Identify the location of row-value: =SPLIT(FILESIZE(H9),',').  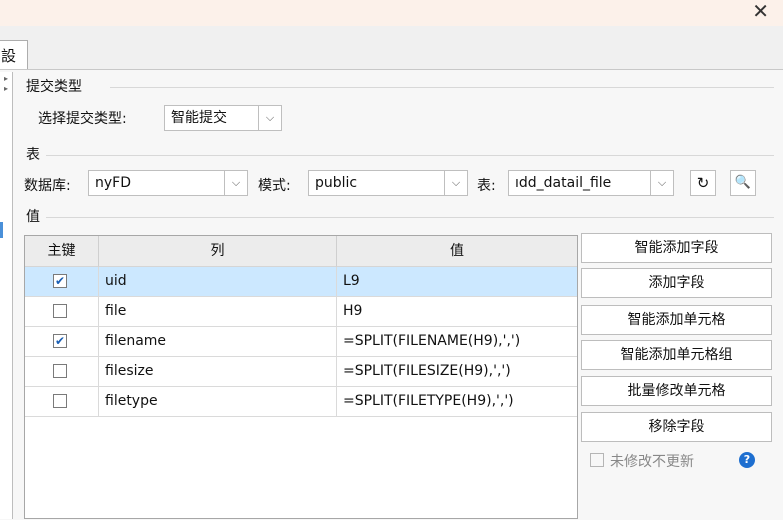
(457, 371).